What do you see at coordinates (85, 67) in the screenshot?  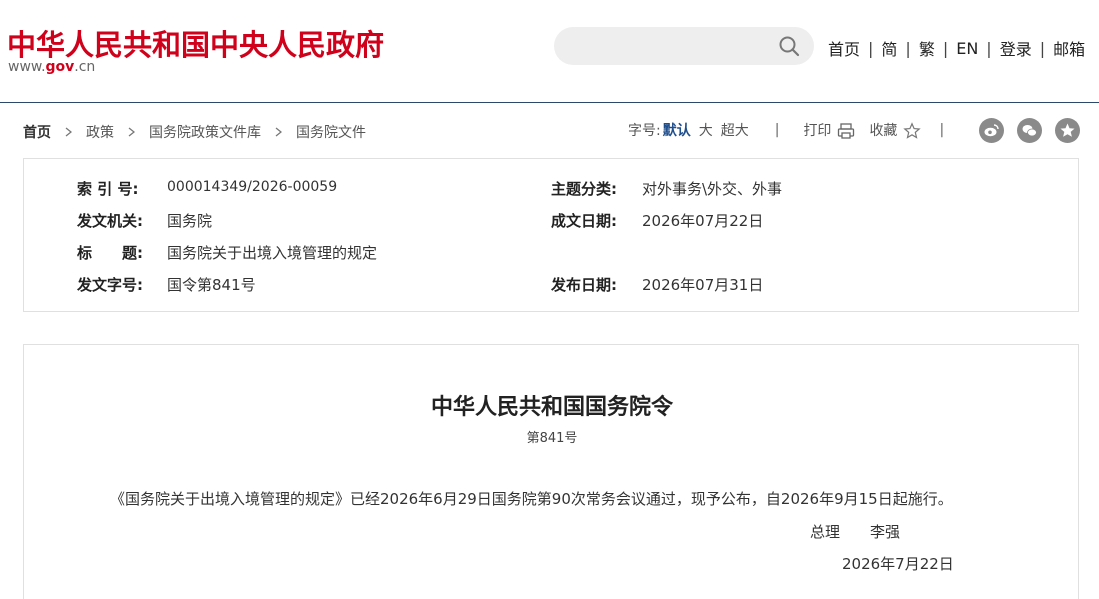 I see `url-suffix: .cn` at bounding box center [85, 67].